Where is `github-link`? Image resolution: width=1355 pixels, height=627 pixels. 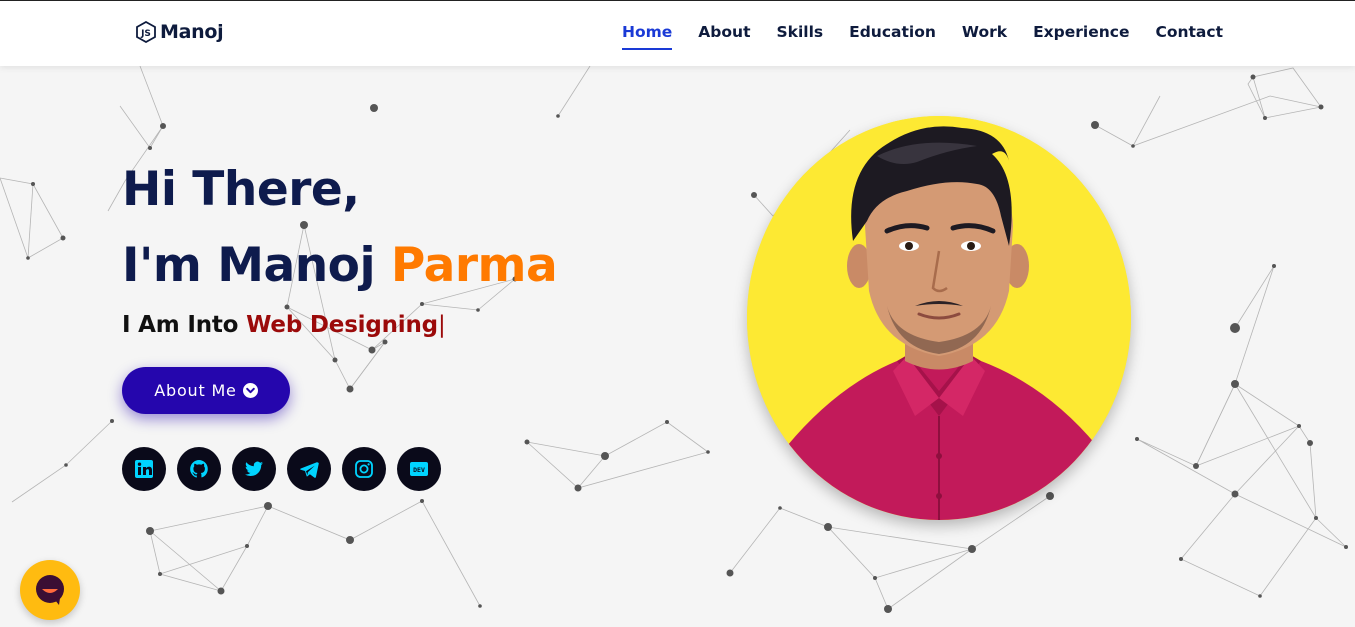
github-link is located at coordinates (199, 469).